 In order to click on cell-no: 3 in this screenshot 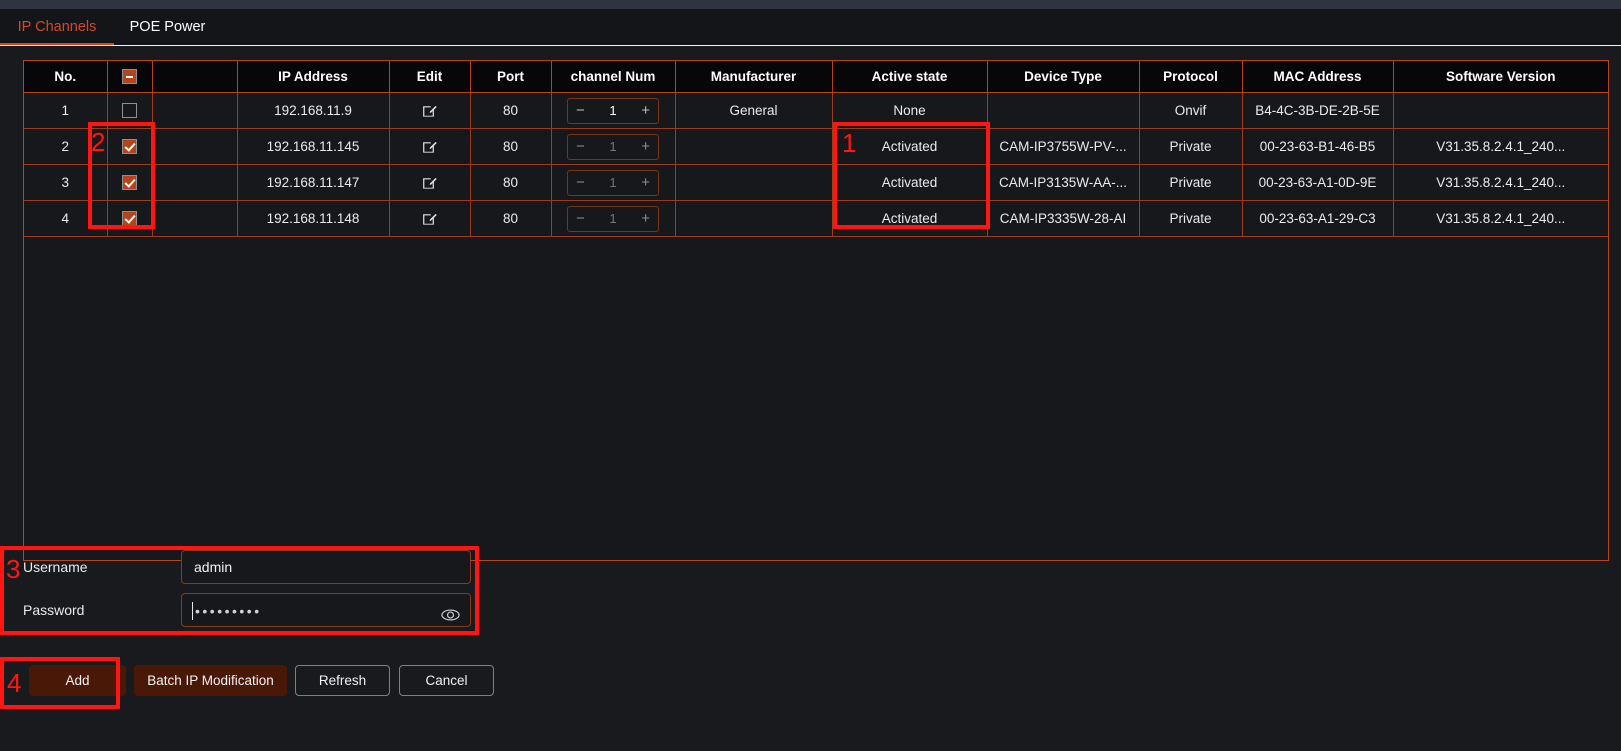, I will do `click(66, 182)`.